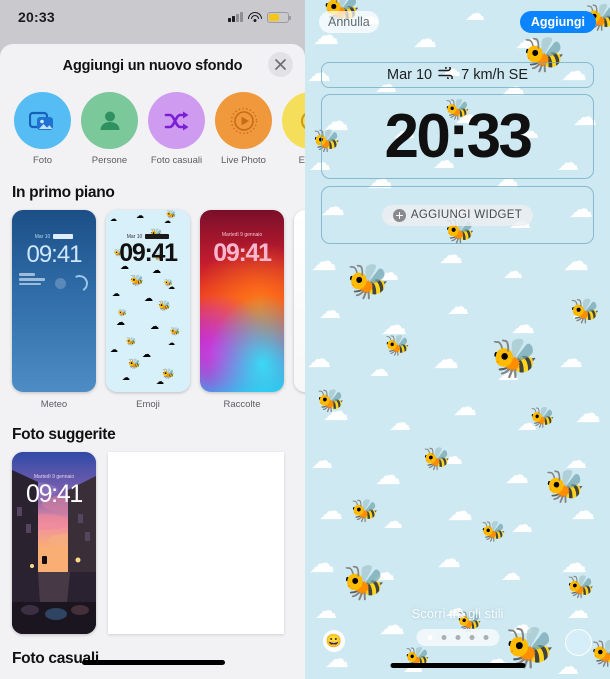  What do you see at coordinates (457, 22) in the screenshot?
I see `preview-top-bar: Annulla Aggiungi` at bounding box center [457, 22].